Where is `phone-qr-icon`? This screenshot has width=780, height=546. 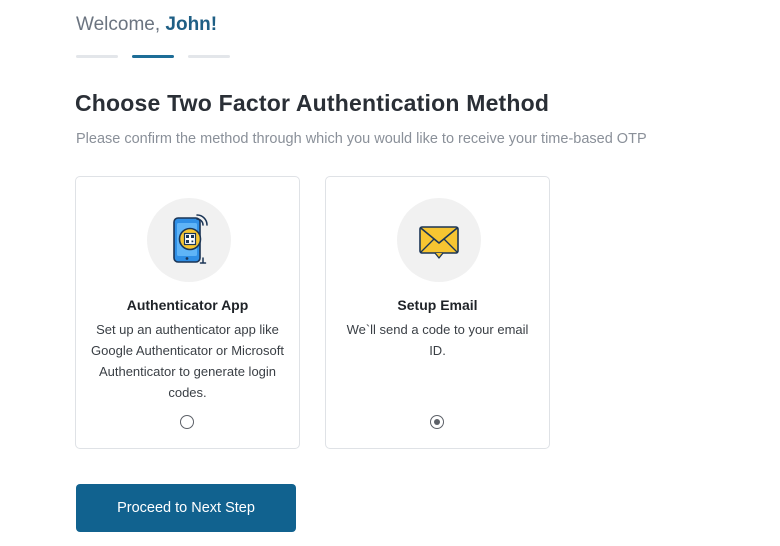 phone-qr-icon is located at coordinates (190, 239).